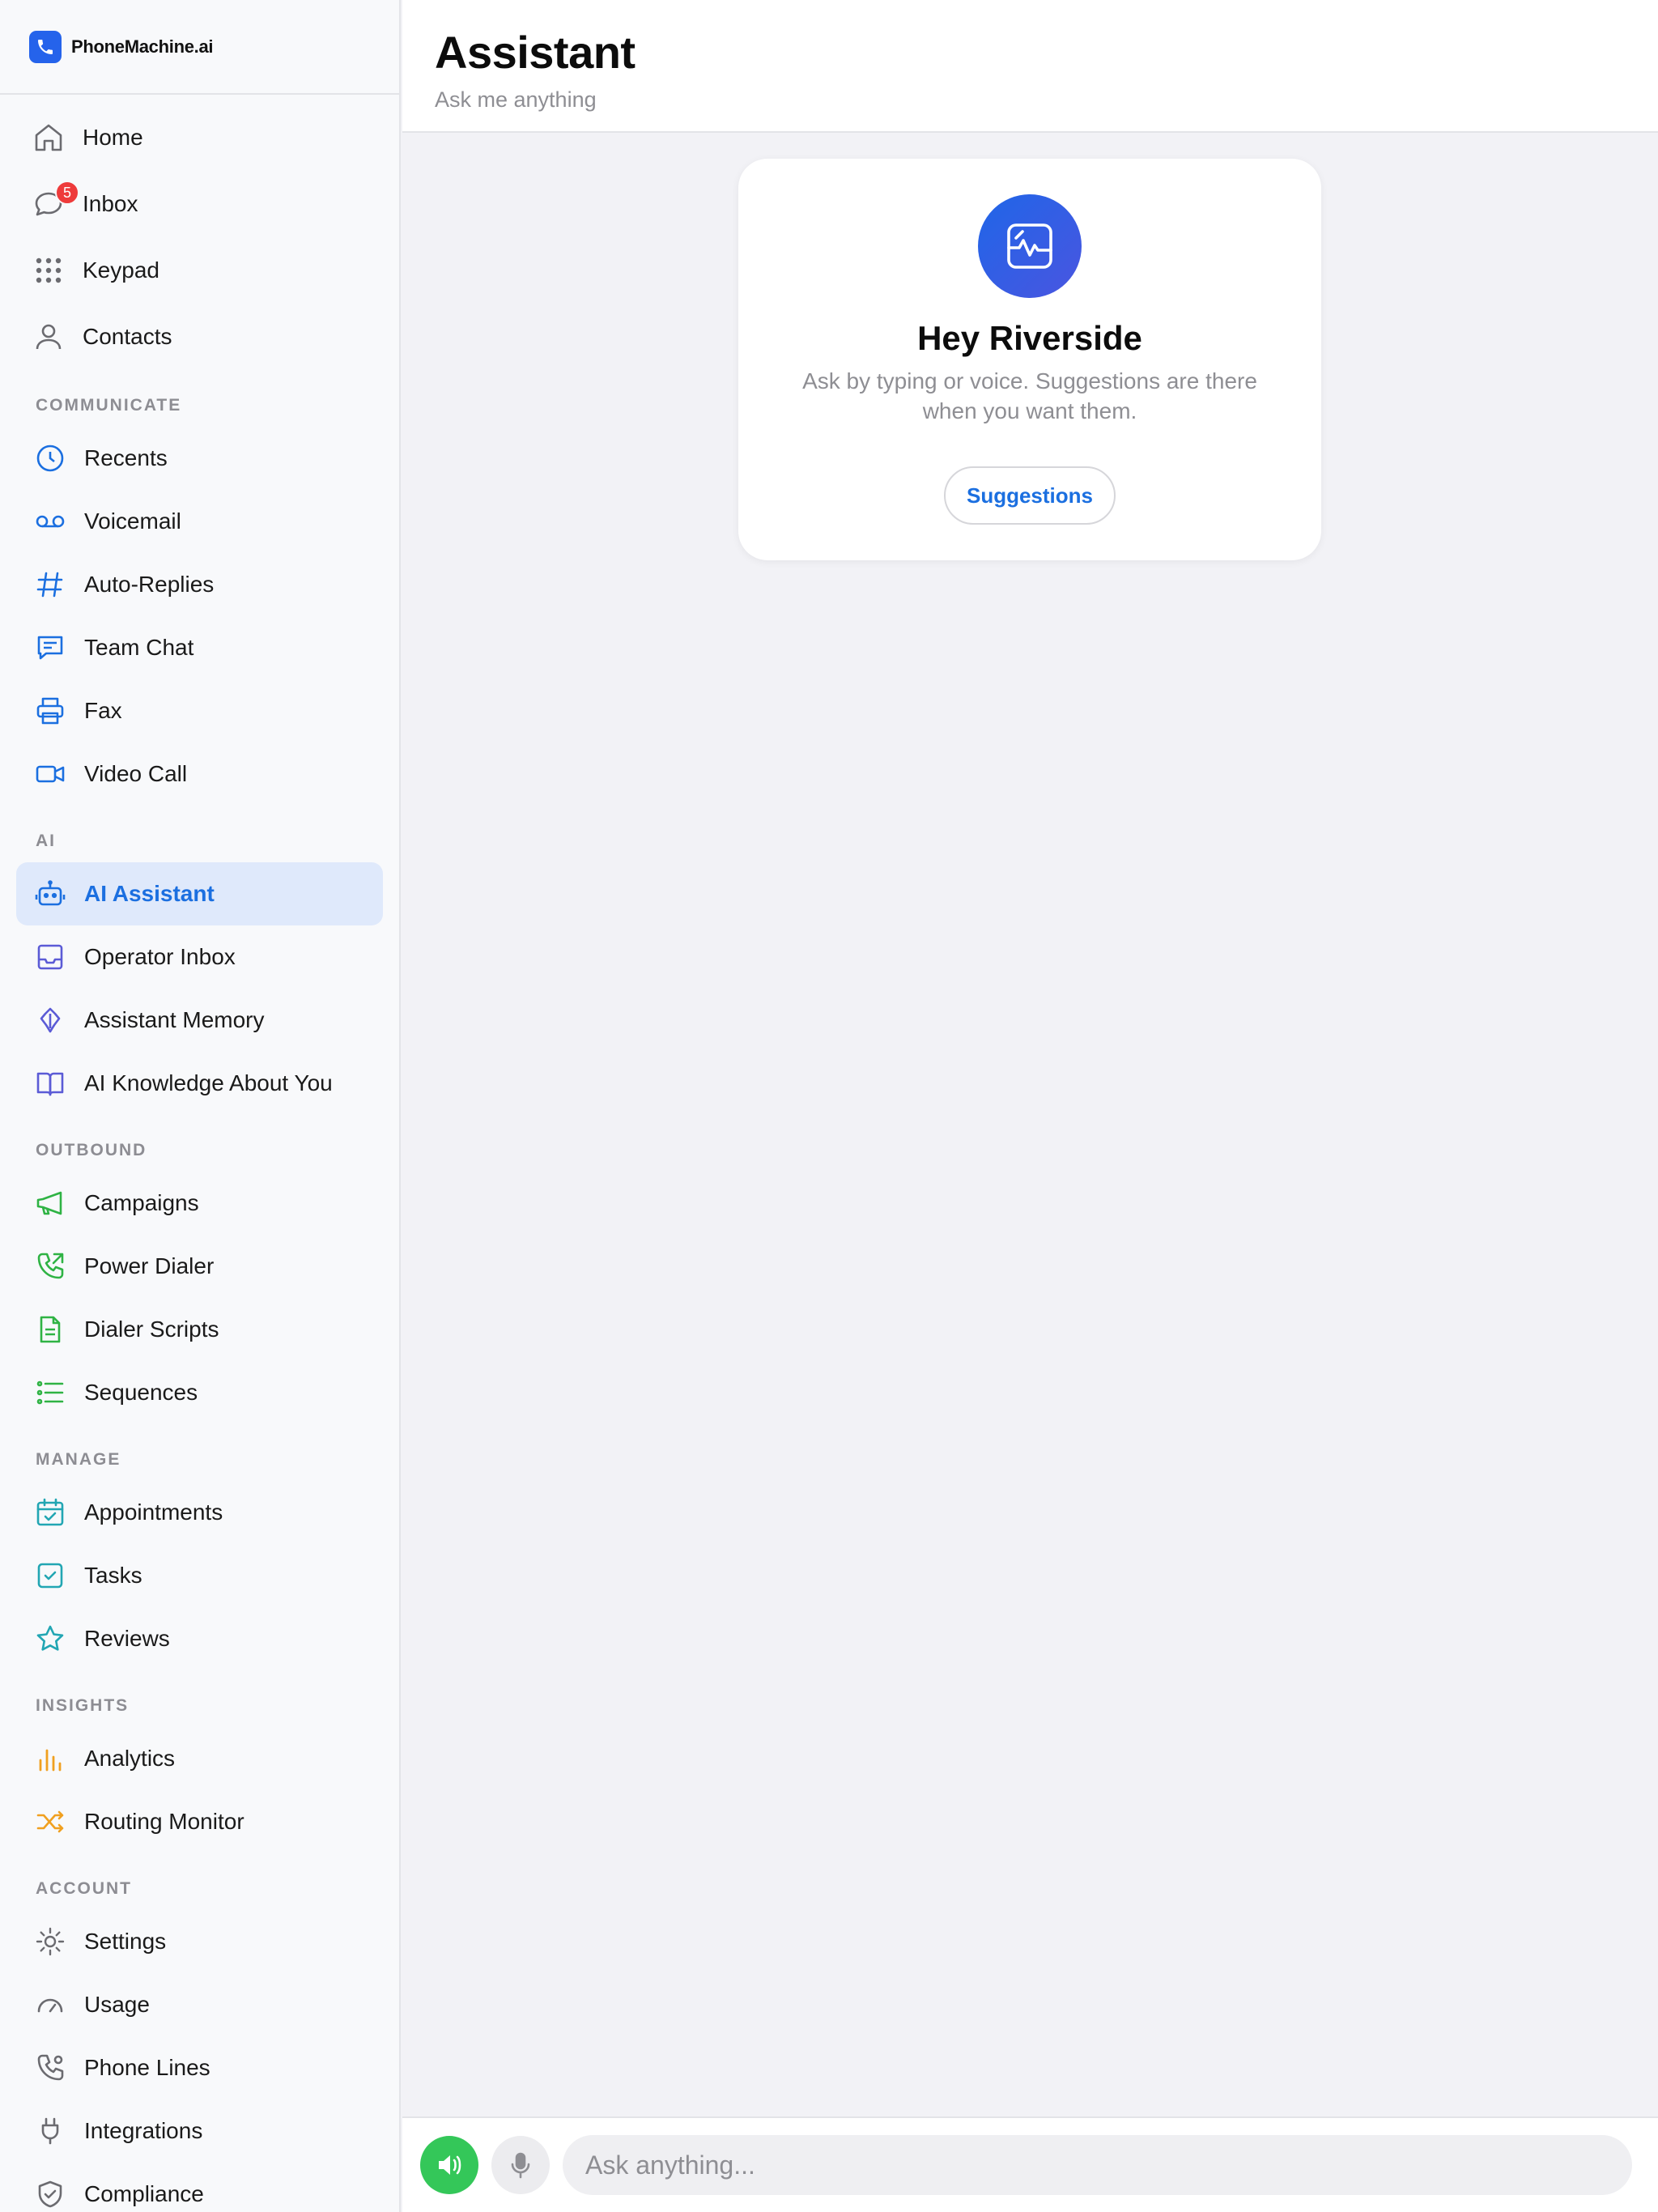 The image size is (1658, 2212). What do you see at coordinates (50, 957) in the screenshot?
I see `inbox-tray-icon` at bounding box center [50, 957].